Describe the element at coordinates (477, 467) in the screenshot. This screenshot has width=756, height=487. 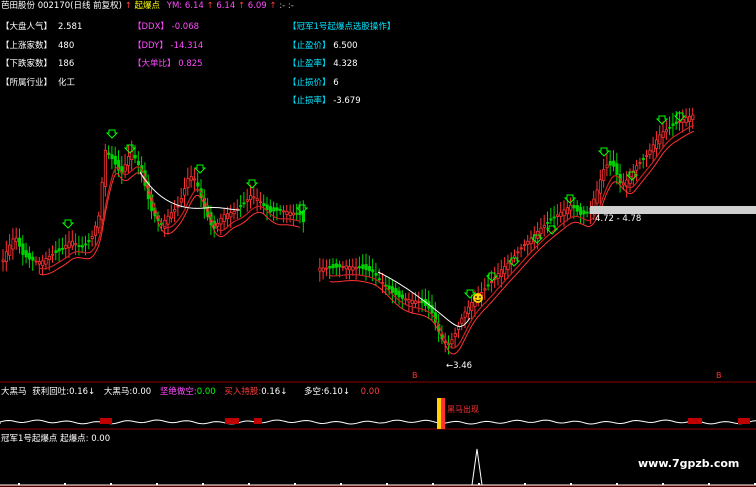
I see `trigger-spike` at that location.